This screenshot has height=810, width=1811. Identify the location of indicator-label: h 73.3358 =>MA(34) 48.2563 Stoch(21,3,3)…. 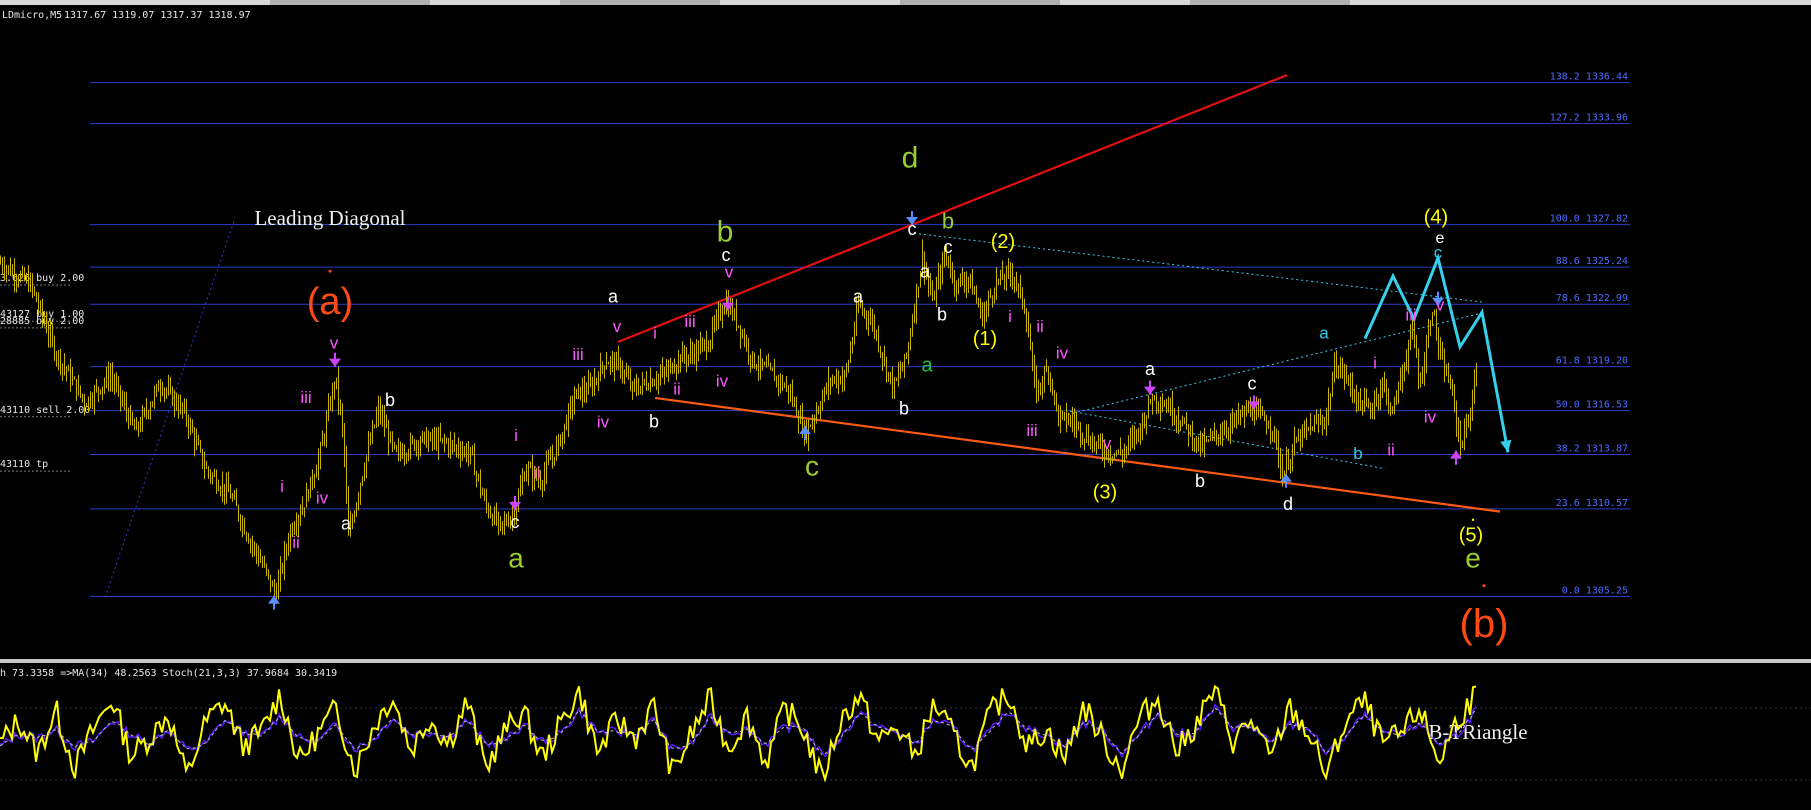
(168, 673).